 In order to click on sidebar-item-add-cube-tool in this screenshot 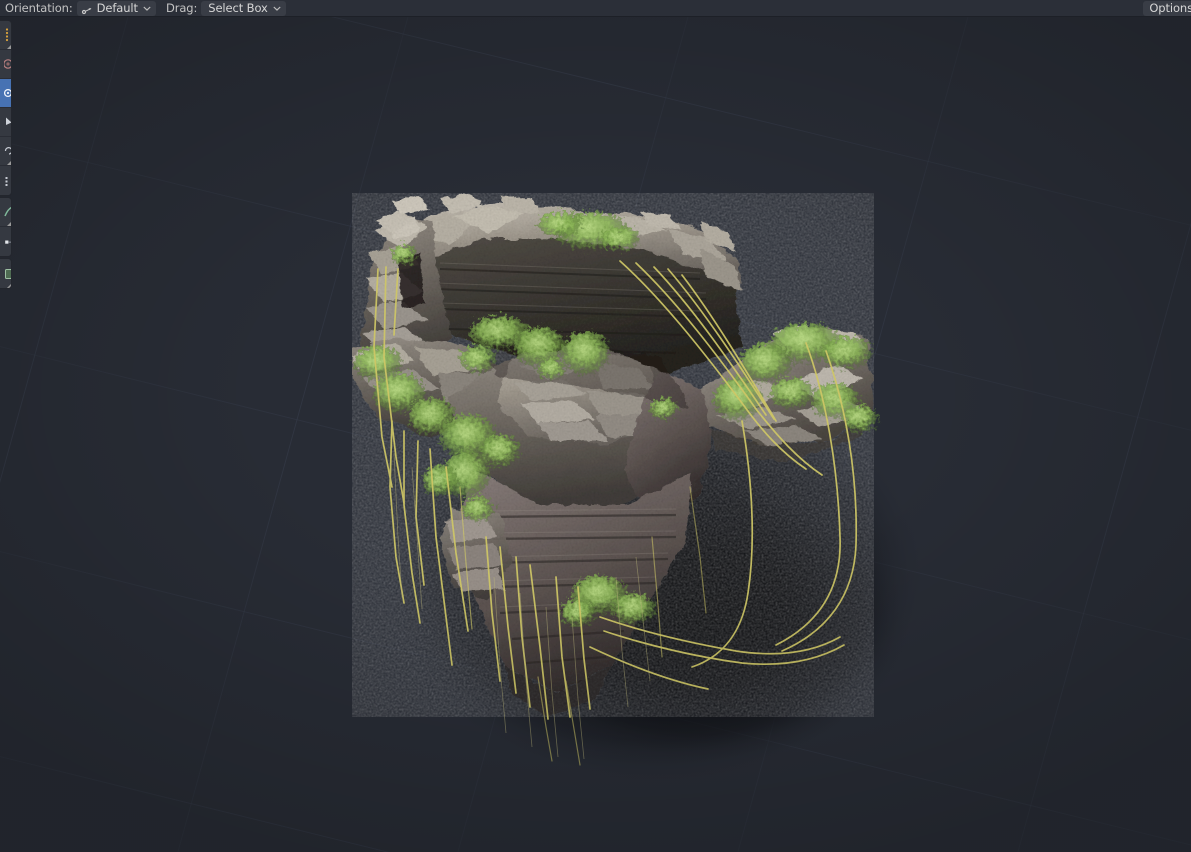, I will do `click(5, 273)`.